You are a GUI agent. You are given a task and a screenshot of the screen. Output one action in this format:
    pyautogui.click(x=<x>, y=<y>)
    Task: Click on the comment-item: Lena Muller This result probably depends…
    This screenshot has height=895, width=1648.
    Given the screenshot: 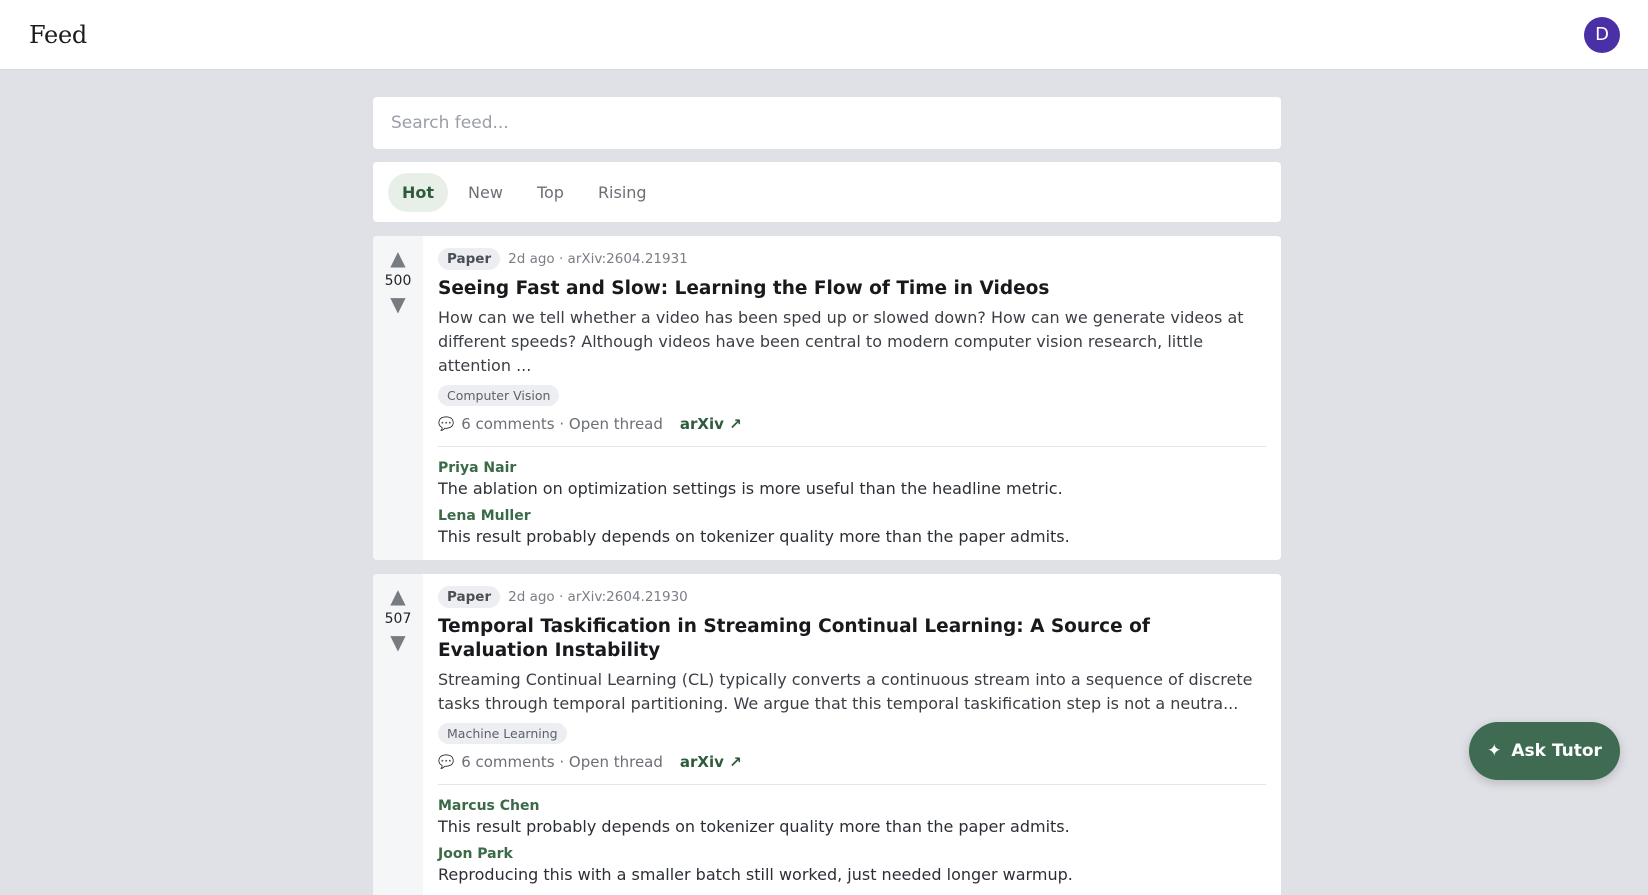 What is the action you would take?
    pyautogui.click(x=852, y=527)
    